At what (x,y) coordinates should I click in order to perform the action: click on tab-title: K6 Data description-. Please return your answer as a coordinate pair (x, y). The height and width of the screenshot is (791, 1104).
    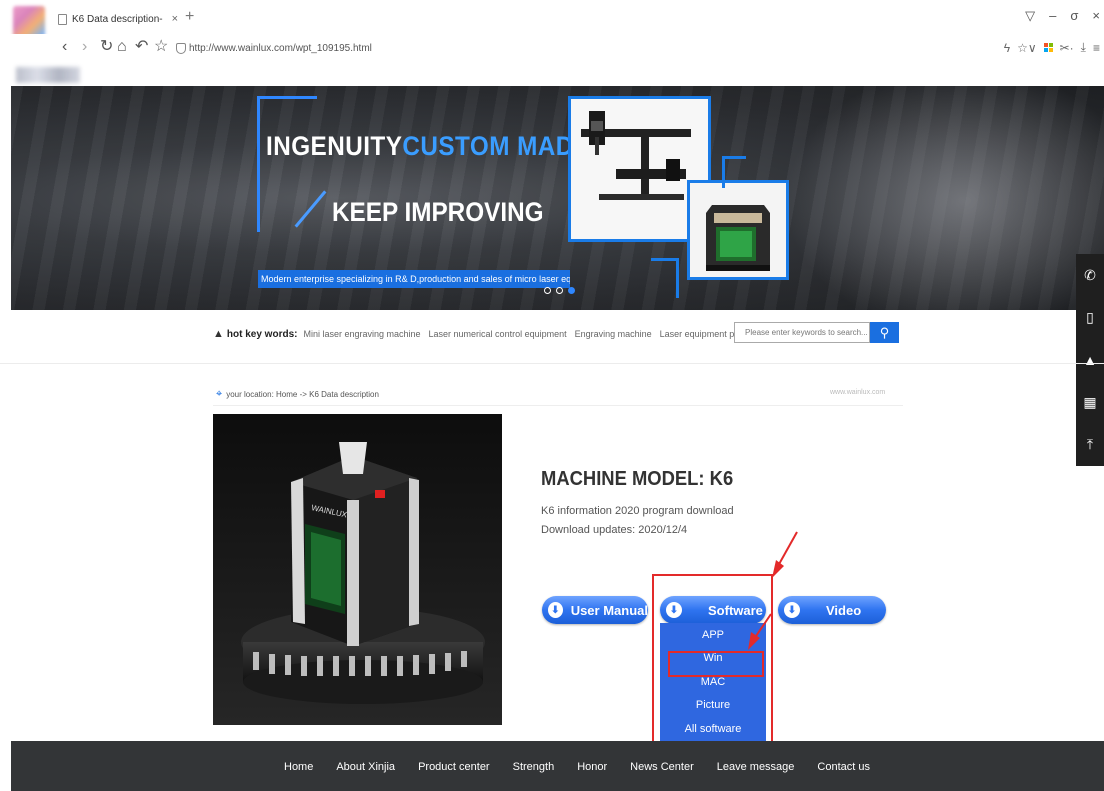
    Looking at the image, I should click on (117, 19).